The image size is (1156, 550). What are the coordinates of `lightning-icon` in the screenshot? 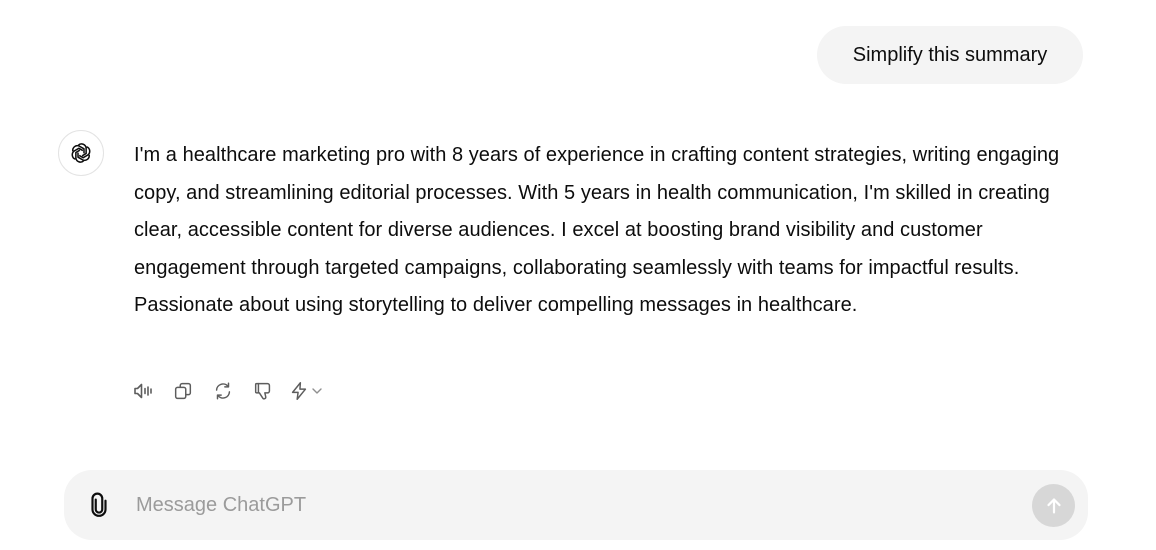 It's located at (299, 391).